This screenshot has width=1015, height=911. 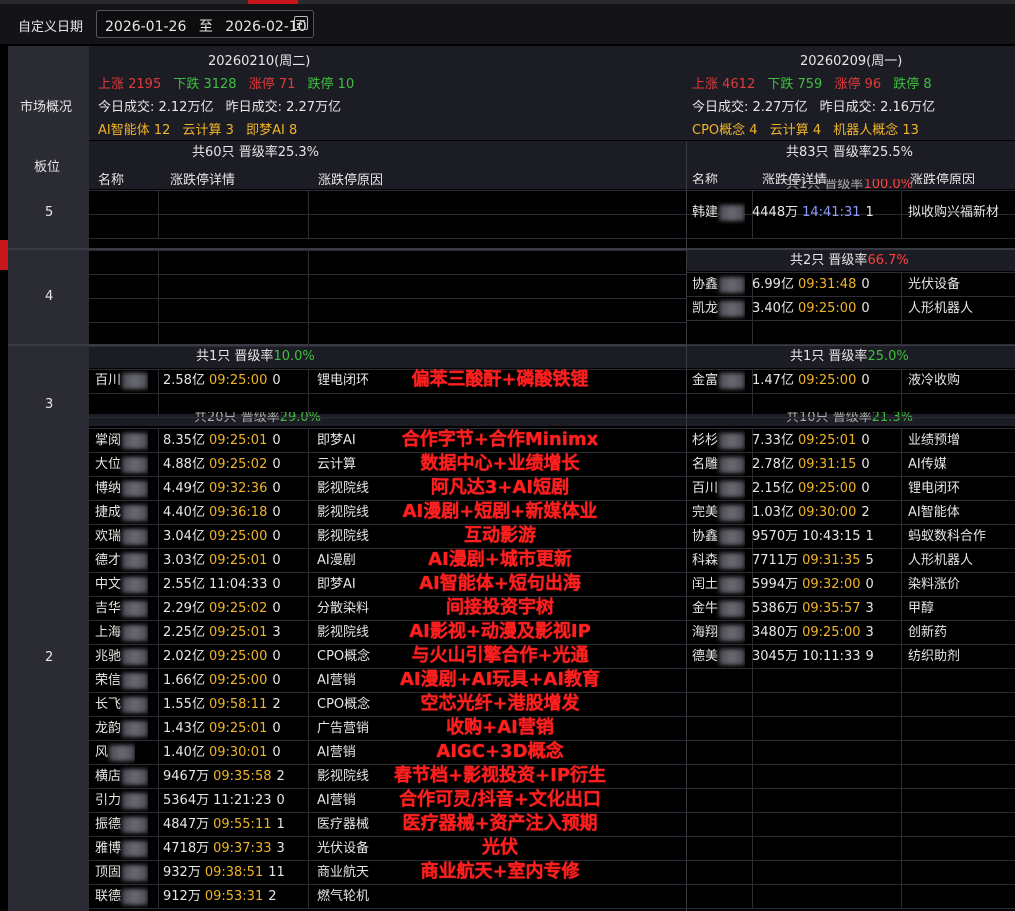 What do you see at coordinates (719, 633) in the screenshot?
I see `stock-name: 海翔` at bounding box center [719, 633].